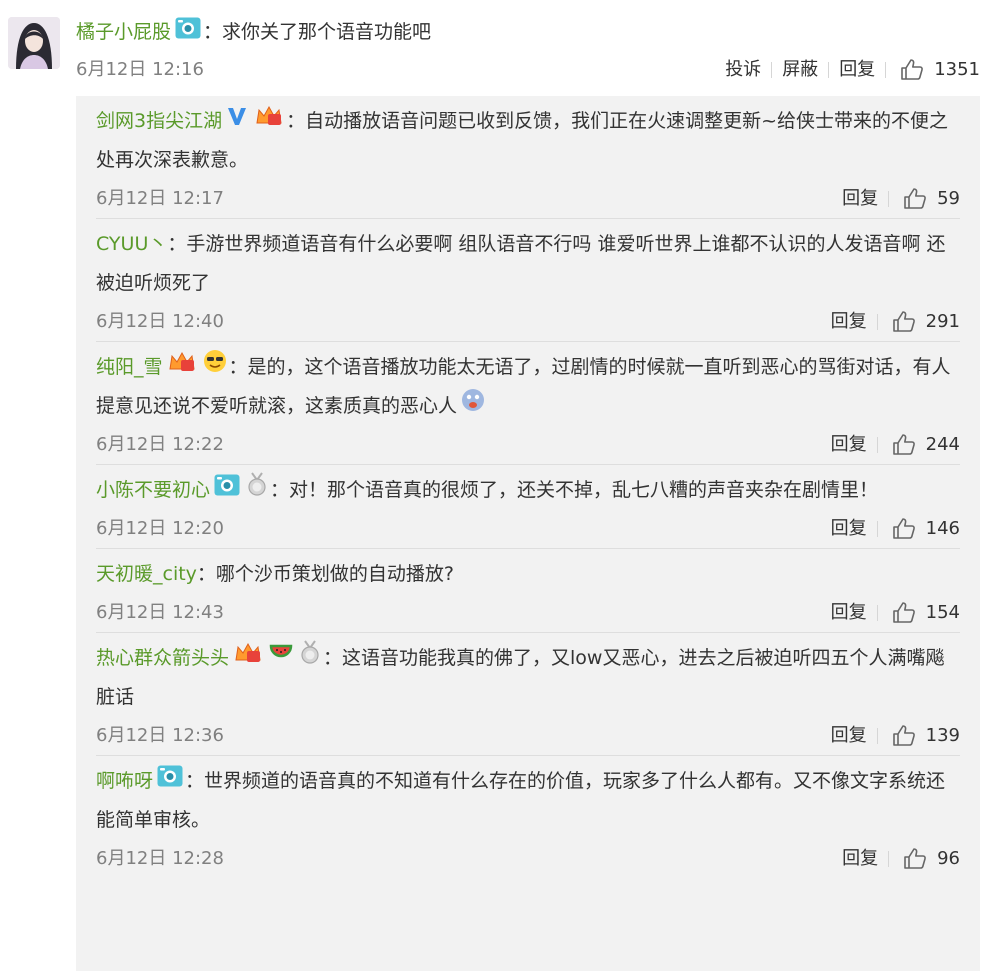  What do you see at coordinates (146, 574) in the screenshot?
I see `reply-username: 天初暖_city` at bounding box center [146, 574].